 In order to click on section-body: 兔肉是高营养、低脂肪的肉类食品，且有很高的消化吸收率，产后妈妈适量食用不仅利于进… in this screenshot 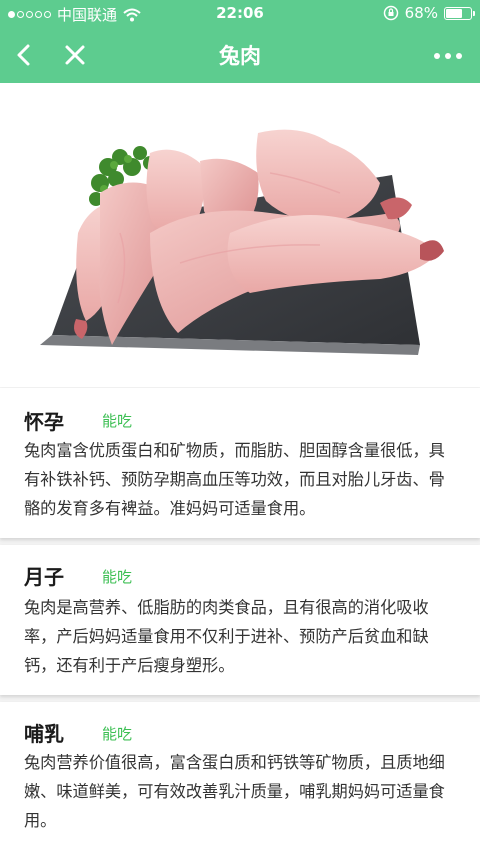, I will do `click(226, 636)`.